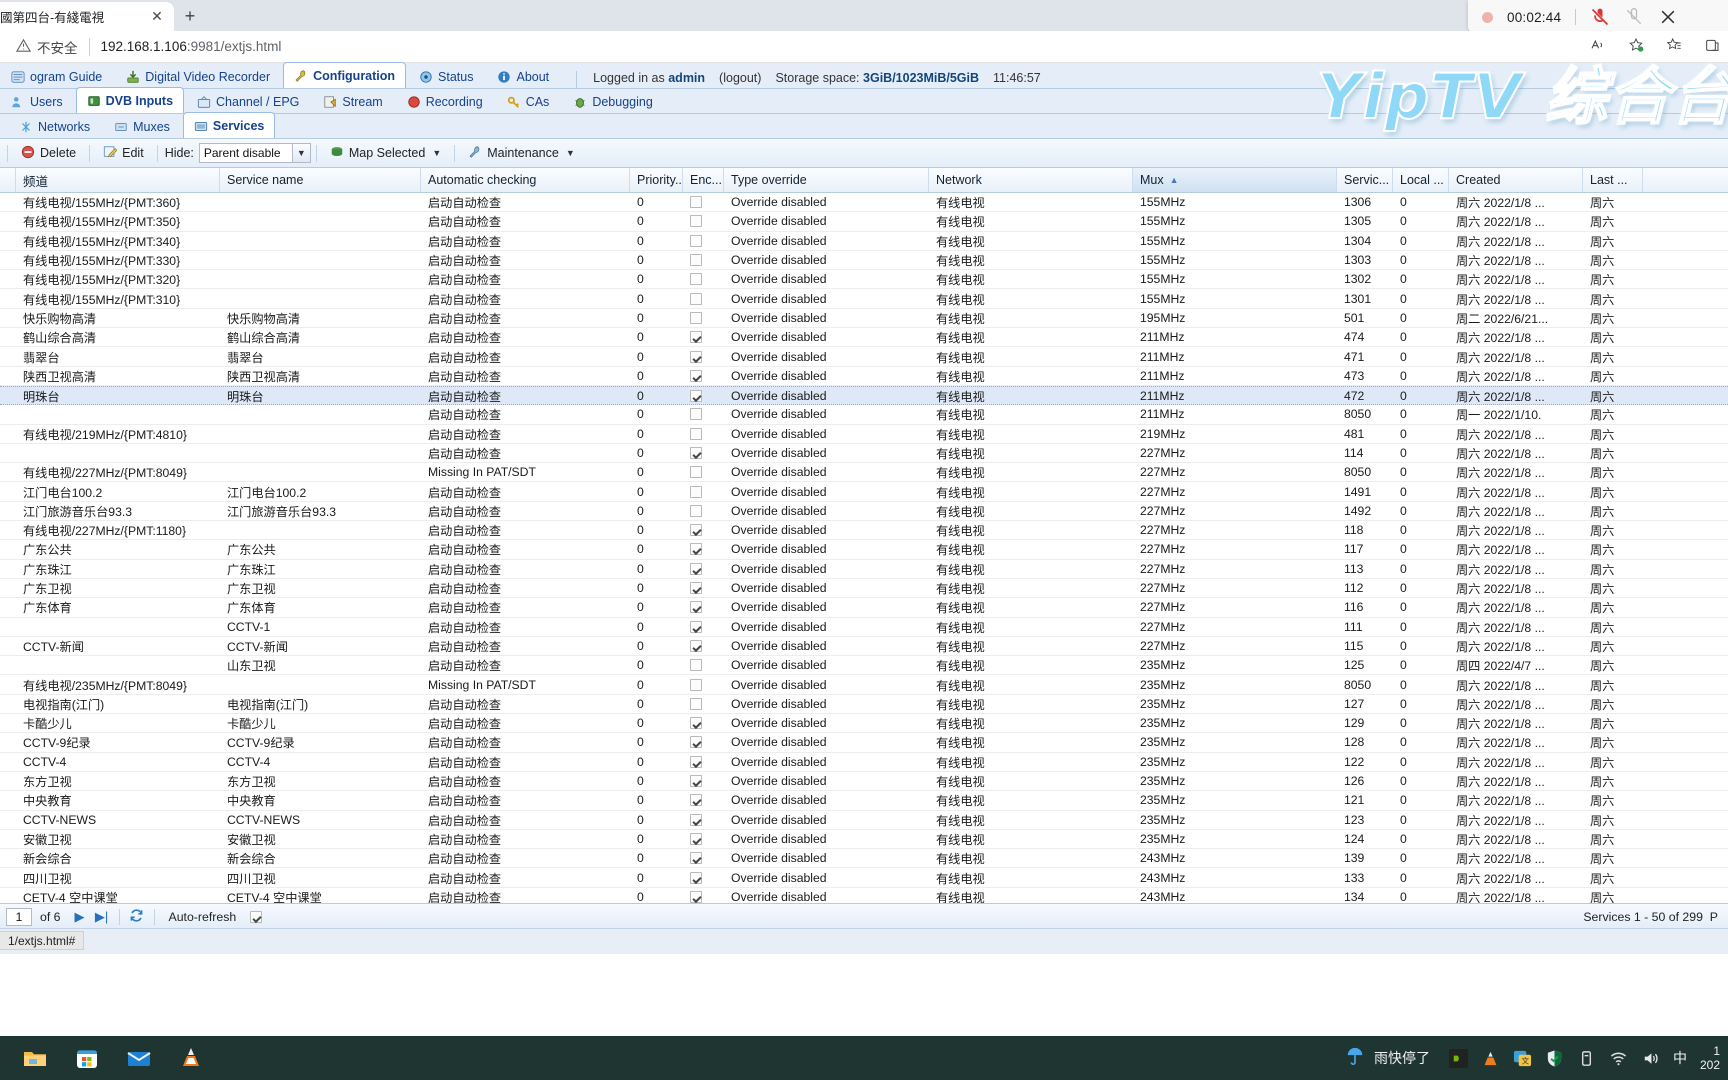  I want to click on edit-button: Edit, so click(123, 153).